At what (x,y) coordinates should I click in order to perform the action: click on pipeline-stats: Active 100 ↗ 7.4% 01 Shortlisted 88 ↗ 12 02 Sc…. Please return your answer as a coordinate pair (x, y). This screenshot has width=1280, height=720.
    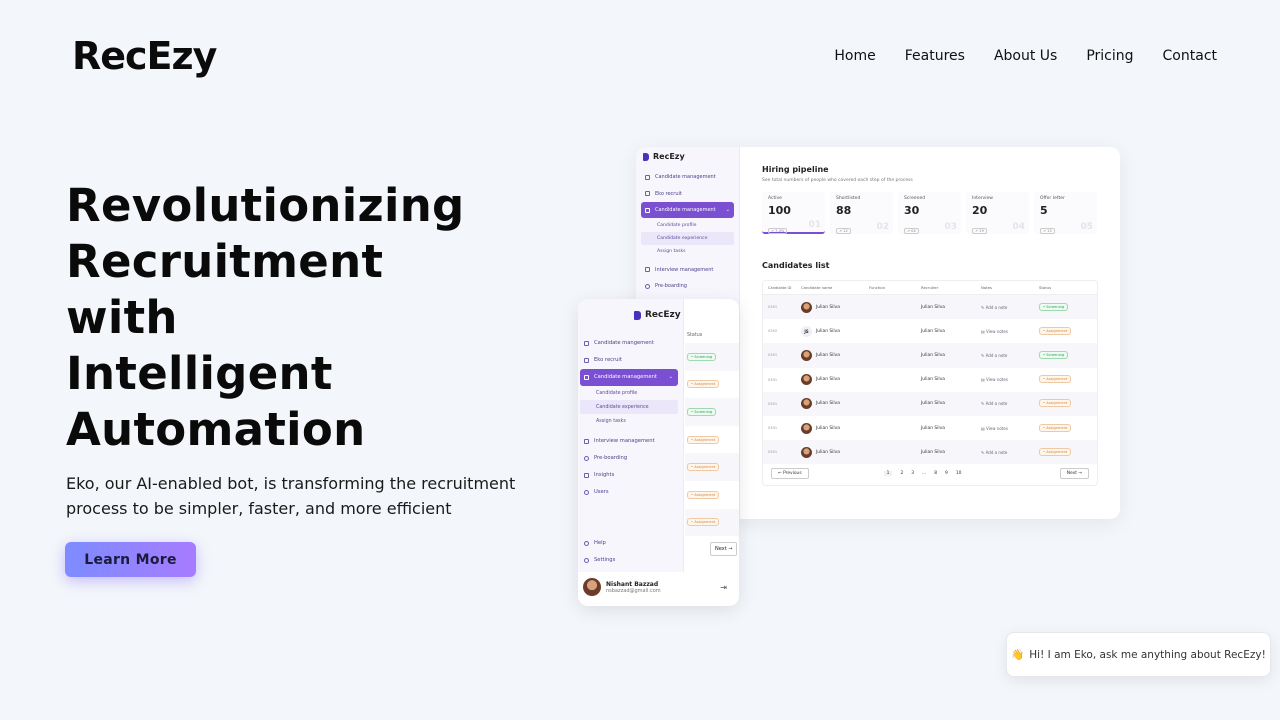
    Looking at the image, I should click on (929, 213).